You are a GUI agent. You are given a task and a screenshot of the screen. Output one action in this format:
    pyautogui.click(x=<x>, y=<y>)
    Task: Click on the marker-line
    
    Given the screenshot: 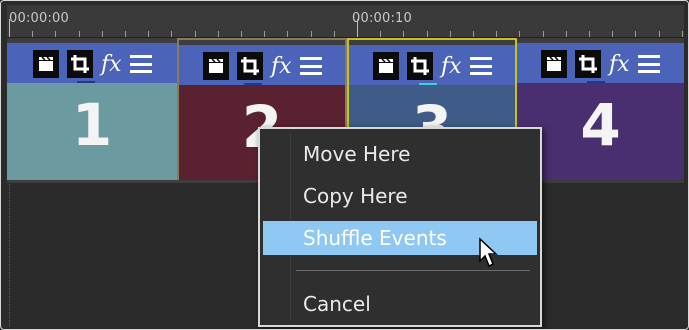 What is the action you would take?
    pyautogui.click(x=9, y=255)
    